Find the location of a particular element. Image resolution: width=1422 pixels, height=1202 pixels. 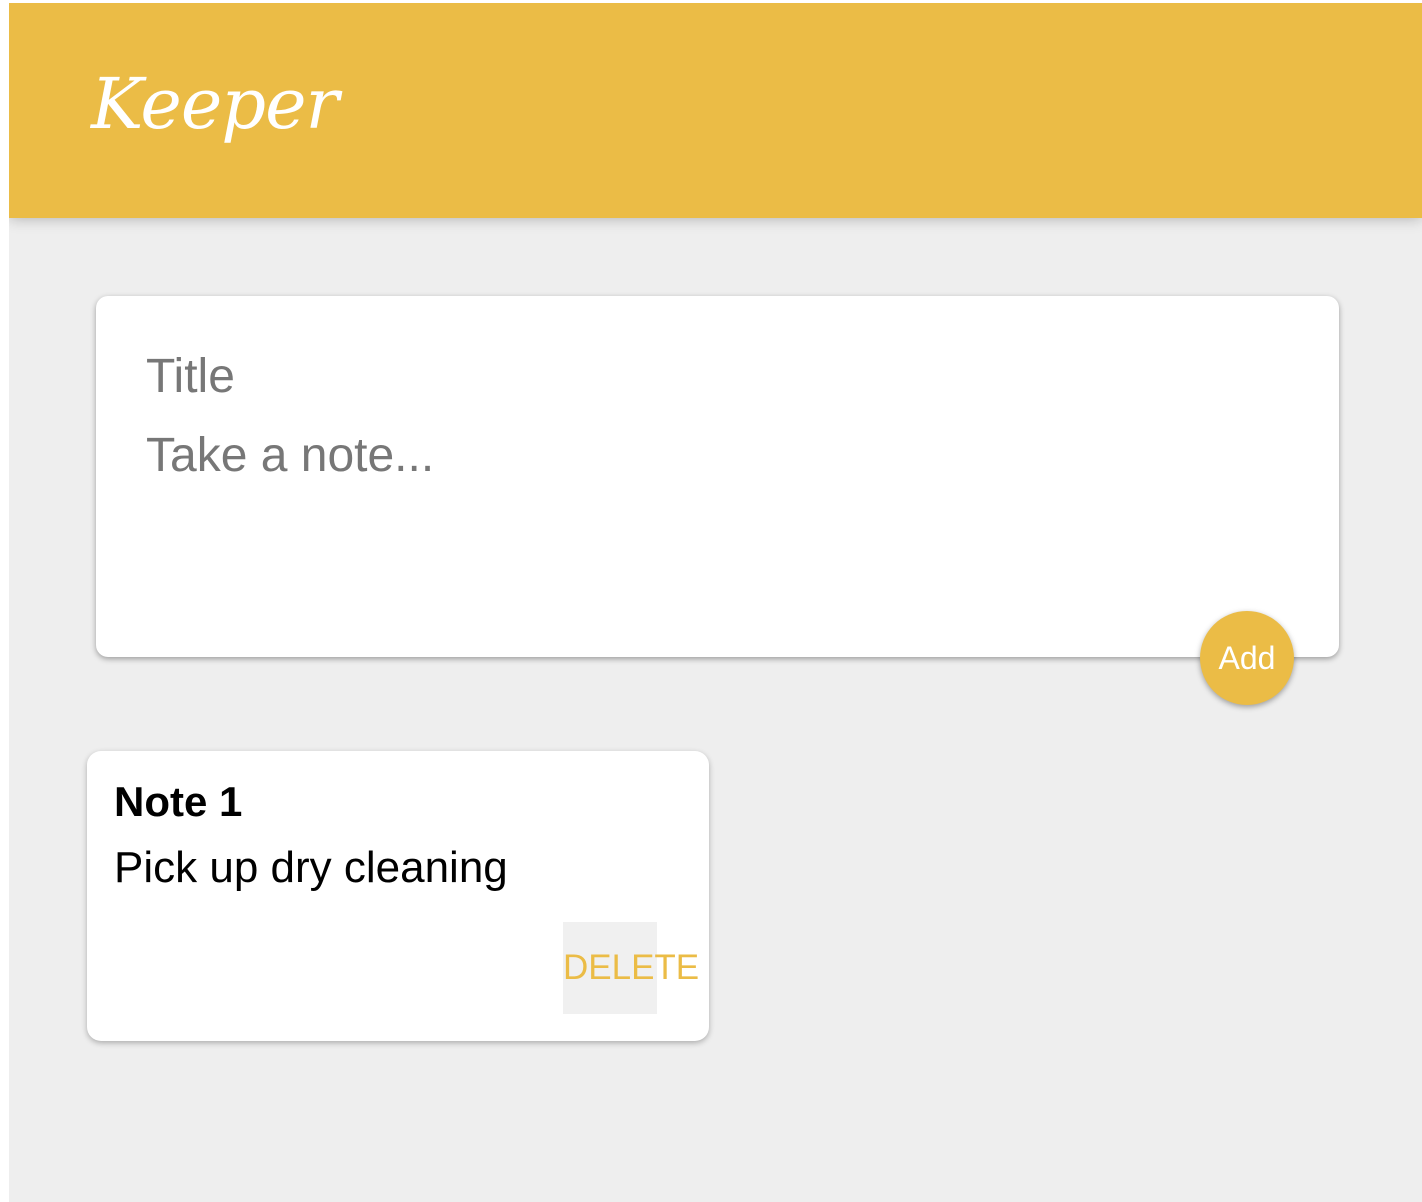

delete-button-label: DELETE is located at coordinates (631, 967).